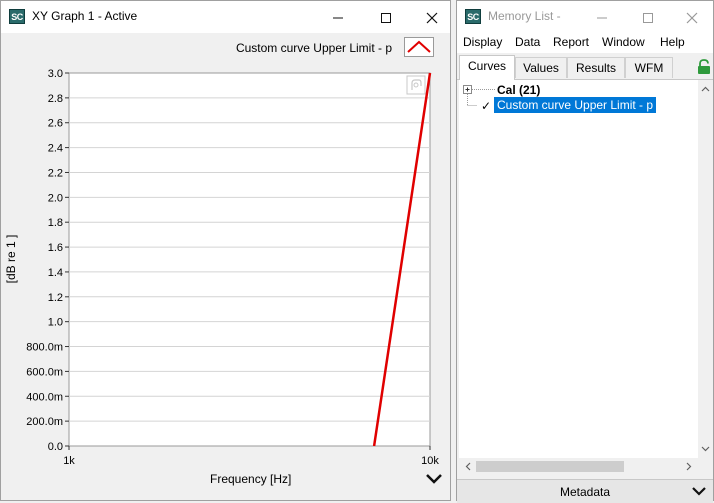  What do you see at coordinates (11, 259) in the screenshot?
I see `y-axis-label: [dB re 1 ]` at bounding box center [11, 259].